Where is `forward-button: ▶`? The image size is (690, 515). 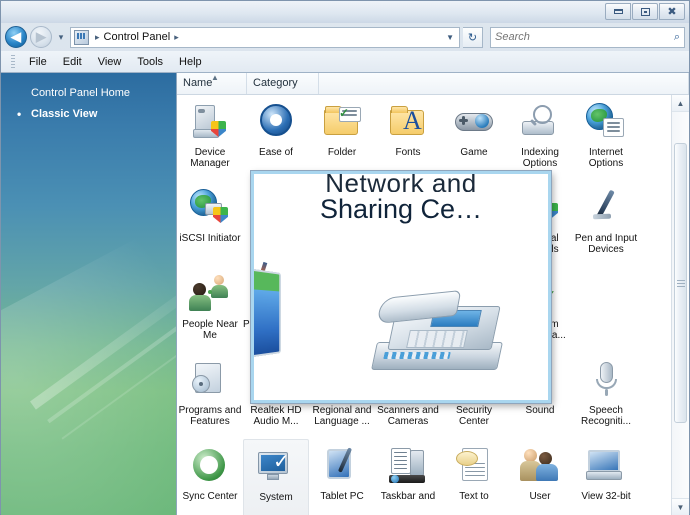
forward-button: ▶ is located at coordinates (41, 37).